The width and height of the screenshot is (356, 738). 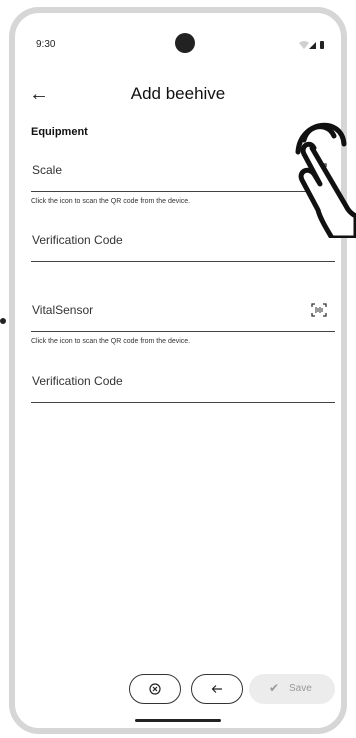 I want to click on bottom-action-bar: ✔ Save, so click(x=178, y=689).